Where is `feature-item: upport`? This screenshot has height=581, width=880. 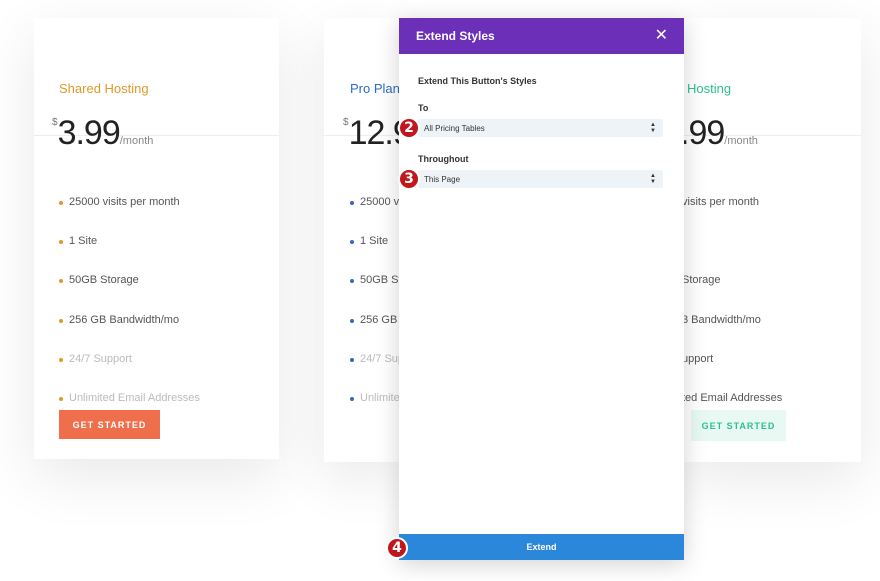
feature-item: upport is located at coordinates (698, 358).